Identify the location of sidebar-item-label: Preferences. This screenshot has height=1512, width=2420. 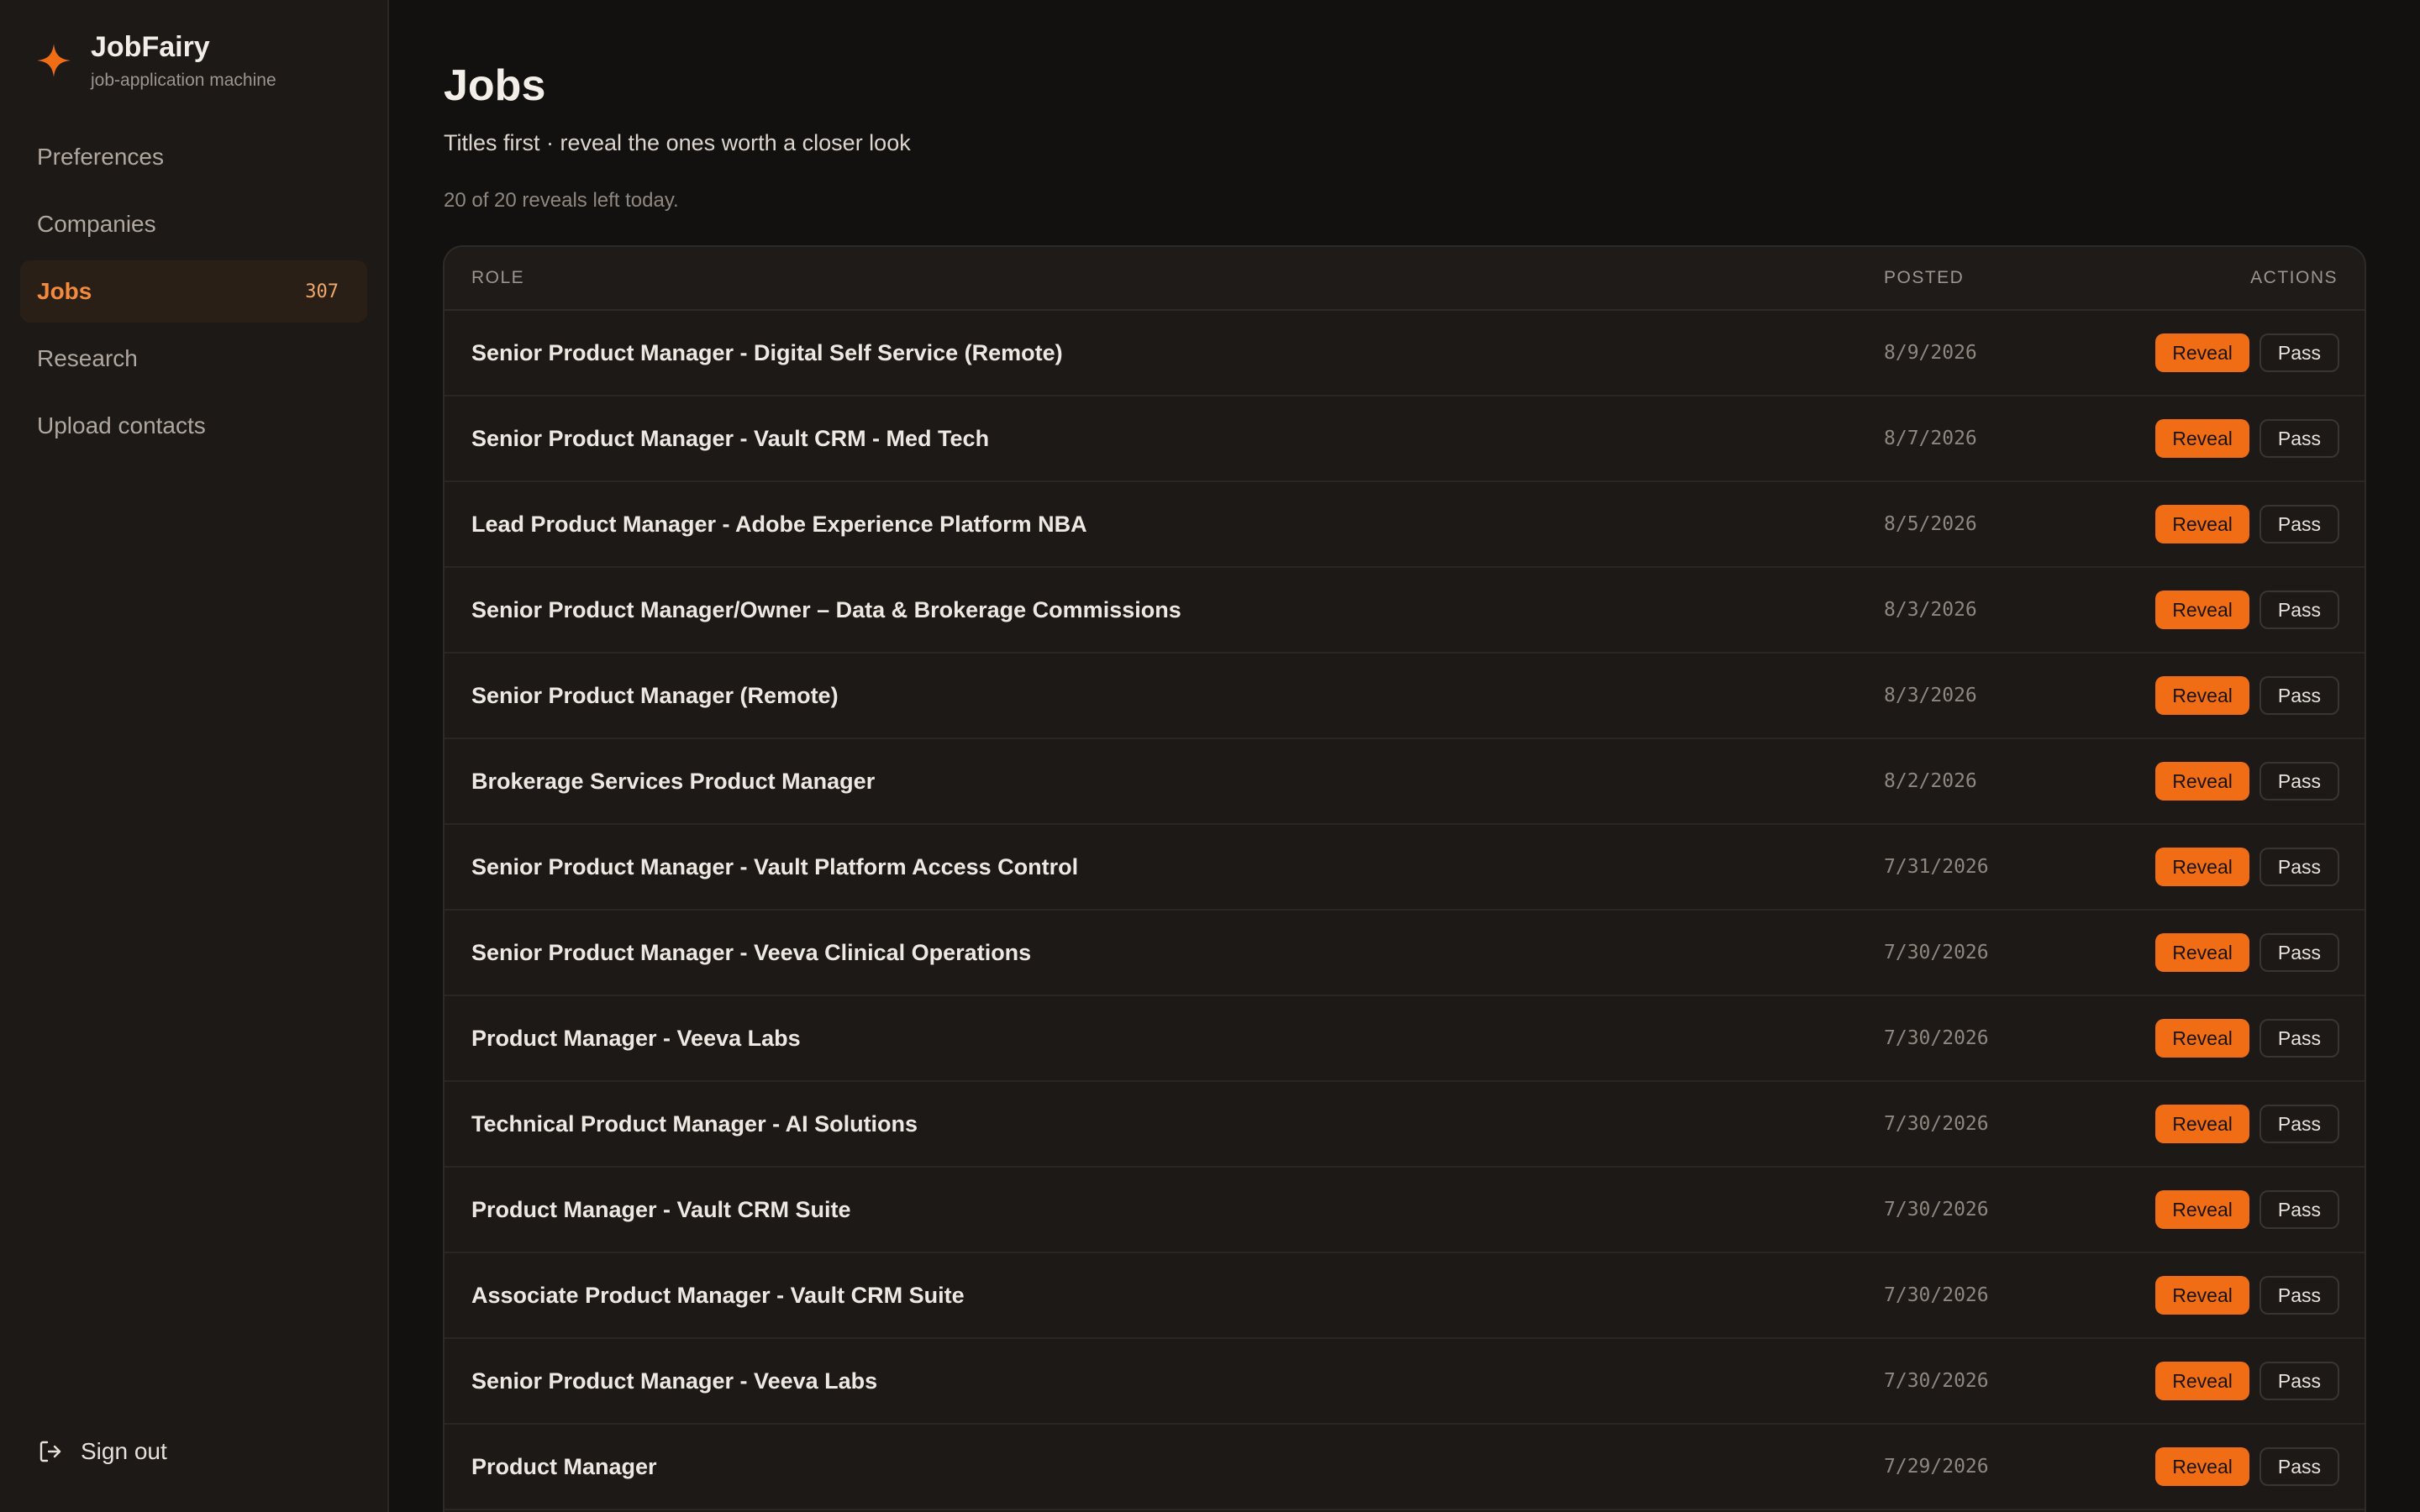
(100, 157).